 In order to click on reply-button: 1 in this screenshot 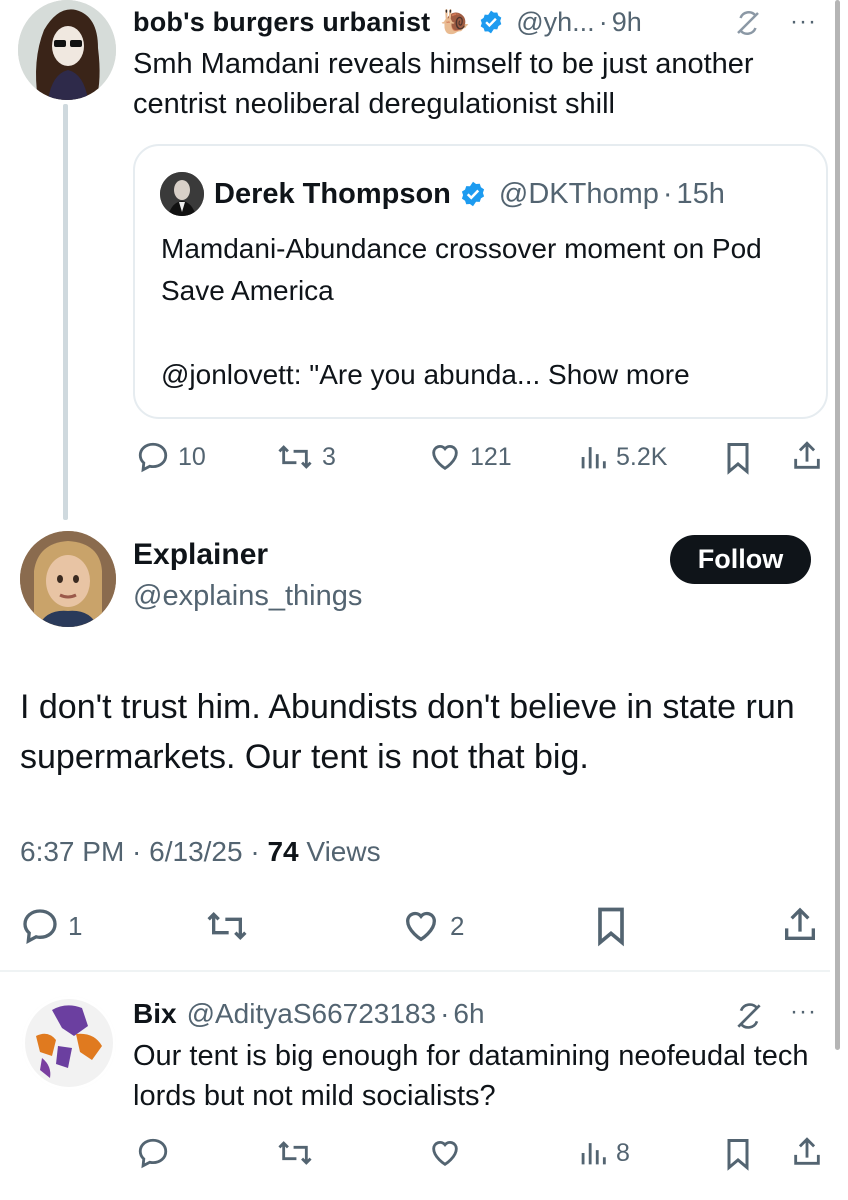, I will do `click(51, 926)`.